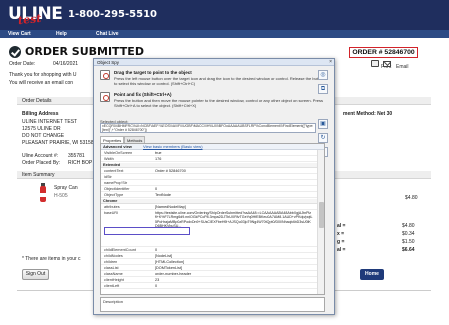 This screenshot has width=449, height=325. What do you see at coordinates (408, 234) in the screenshot?
I see `total-value: $0.34` at bounding box center [408, 234].